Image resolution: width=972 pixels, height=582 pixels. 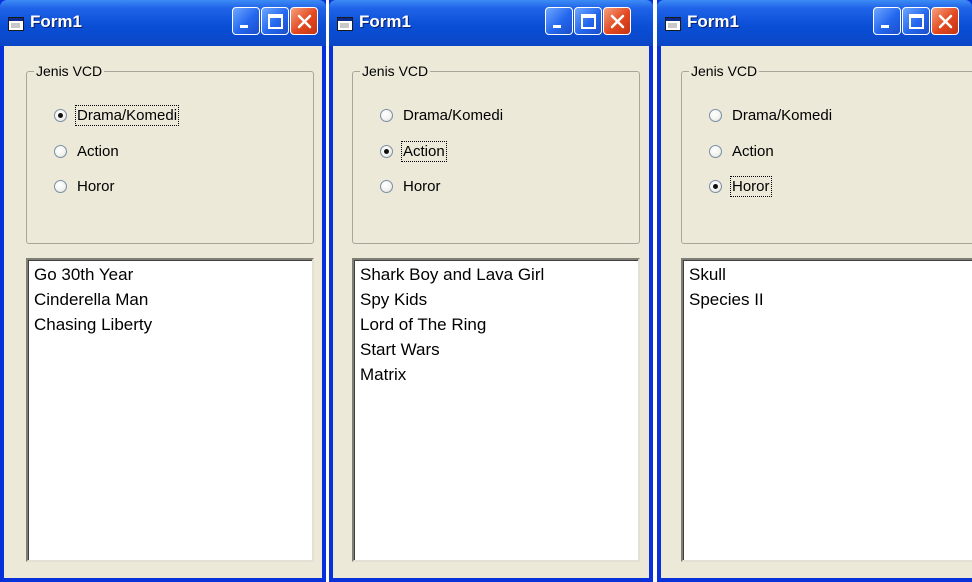 I want to click on list-item: Lord of The Ring, so click(x=423, y=324).